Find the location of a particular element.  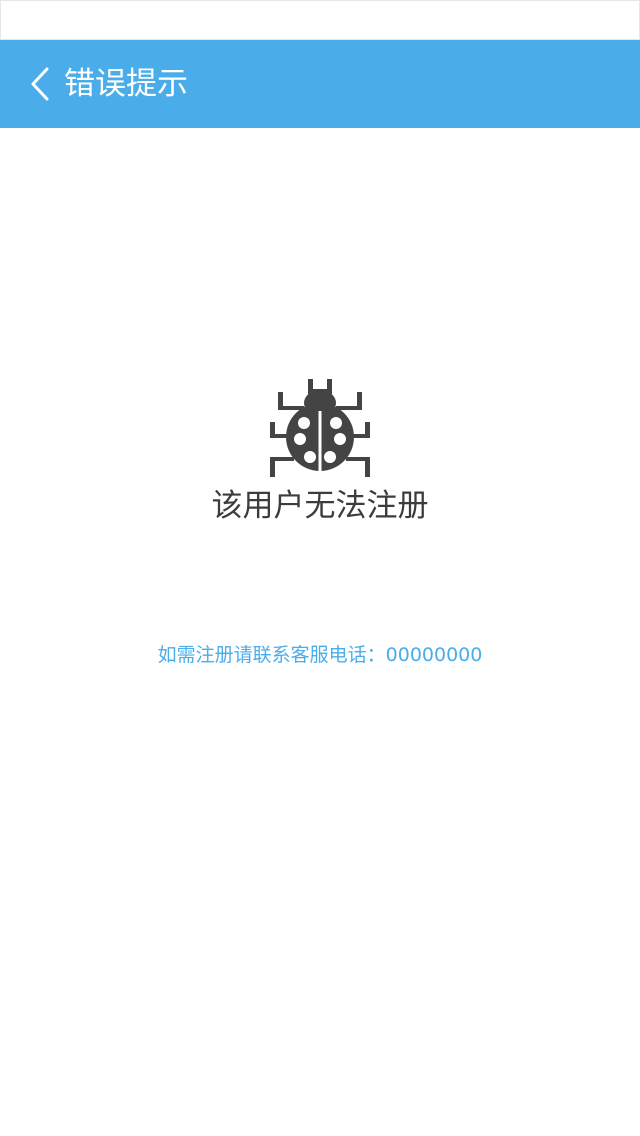

chevron-left-icon is located at coordinates (40, 84).